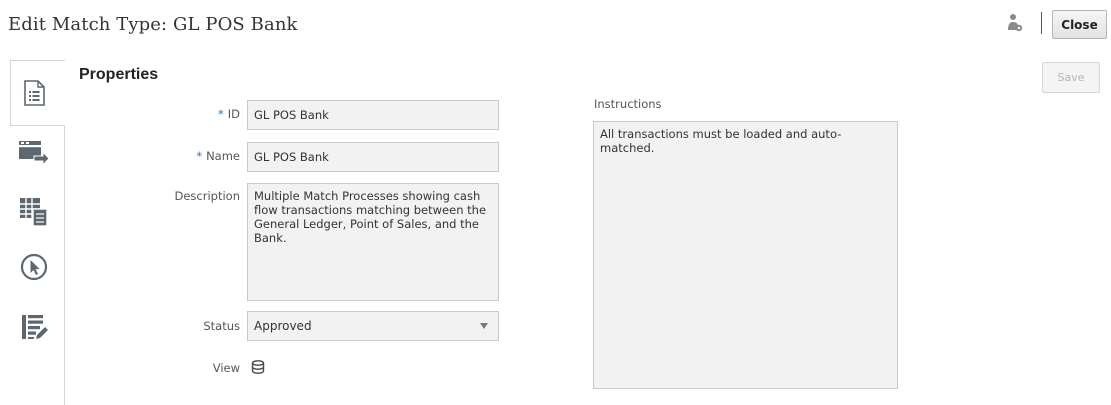 This screenshot has height=405, width=1111. What do you see at coordinates (34, 93) in the screenshot?
I see `properties-document-icon` at bounding box center [34, 93].